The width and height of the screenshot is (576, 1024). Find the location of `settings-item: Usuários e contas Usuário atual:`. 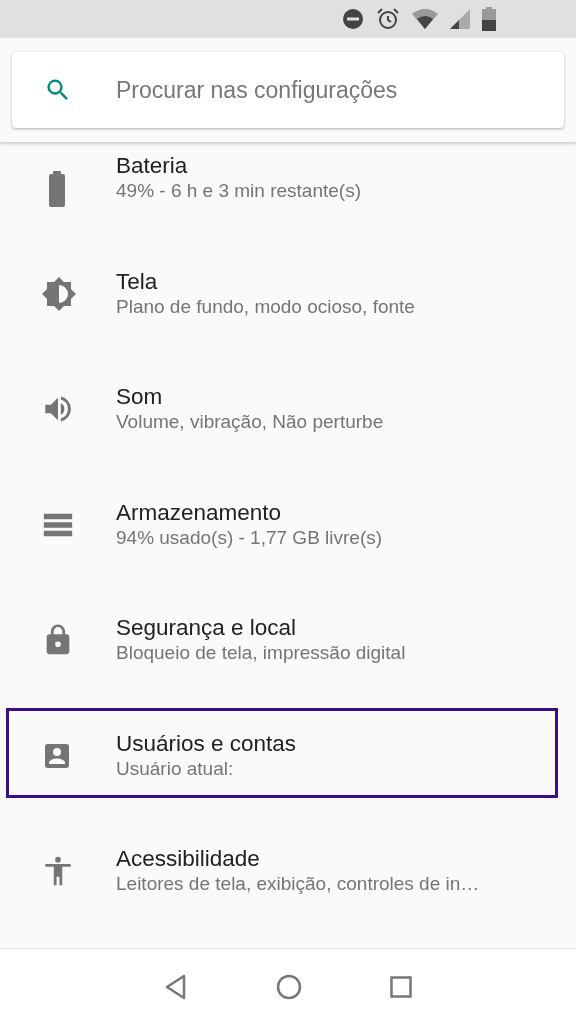

settings-item: Usuários e contas Usuário atual: is located at coordinates (288, 756).